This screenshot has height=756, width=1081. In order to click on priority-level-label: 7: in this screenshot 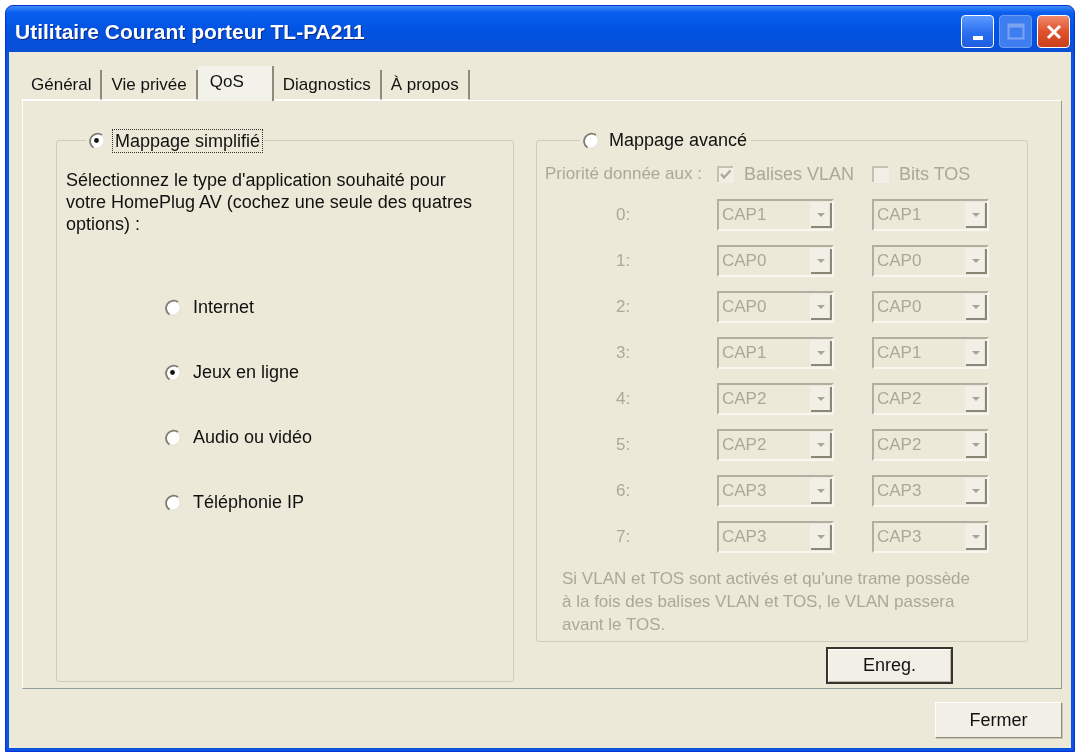, I will do `click(623, 537)`.